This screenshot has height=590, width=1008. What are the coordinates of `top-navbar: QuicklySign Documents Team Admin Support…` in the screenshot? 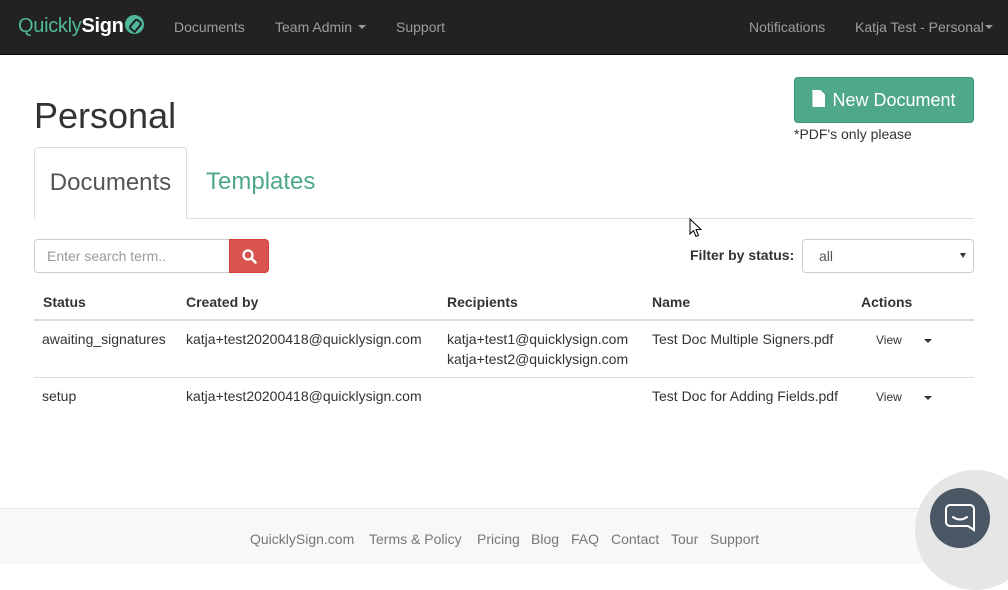 It's located at (504, 27).